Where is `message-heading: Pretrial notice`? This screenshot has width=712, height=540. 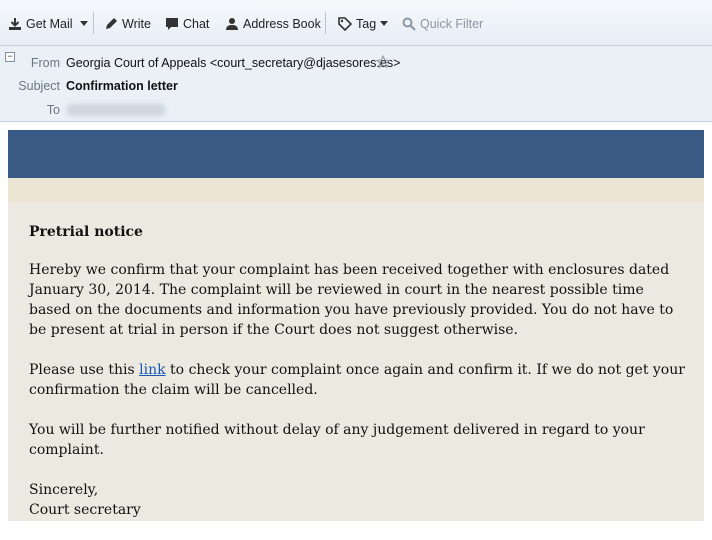
message-heading: Pretrial notice is located at coordinates (86, 232).